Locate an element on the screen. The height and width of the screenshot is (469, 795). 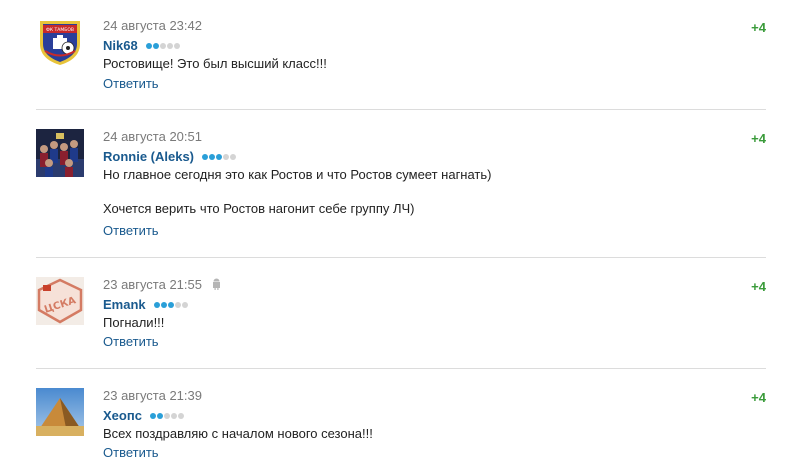
comment-line: Ростовище! Это был высший класс!!! is located at coordinates (215, 63).